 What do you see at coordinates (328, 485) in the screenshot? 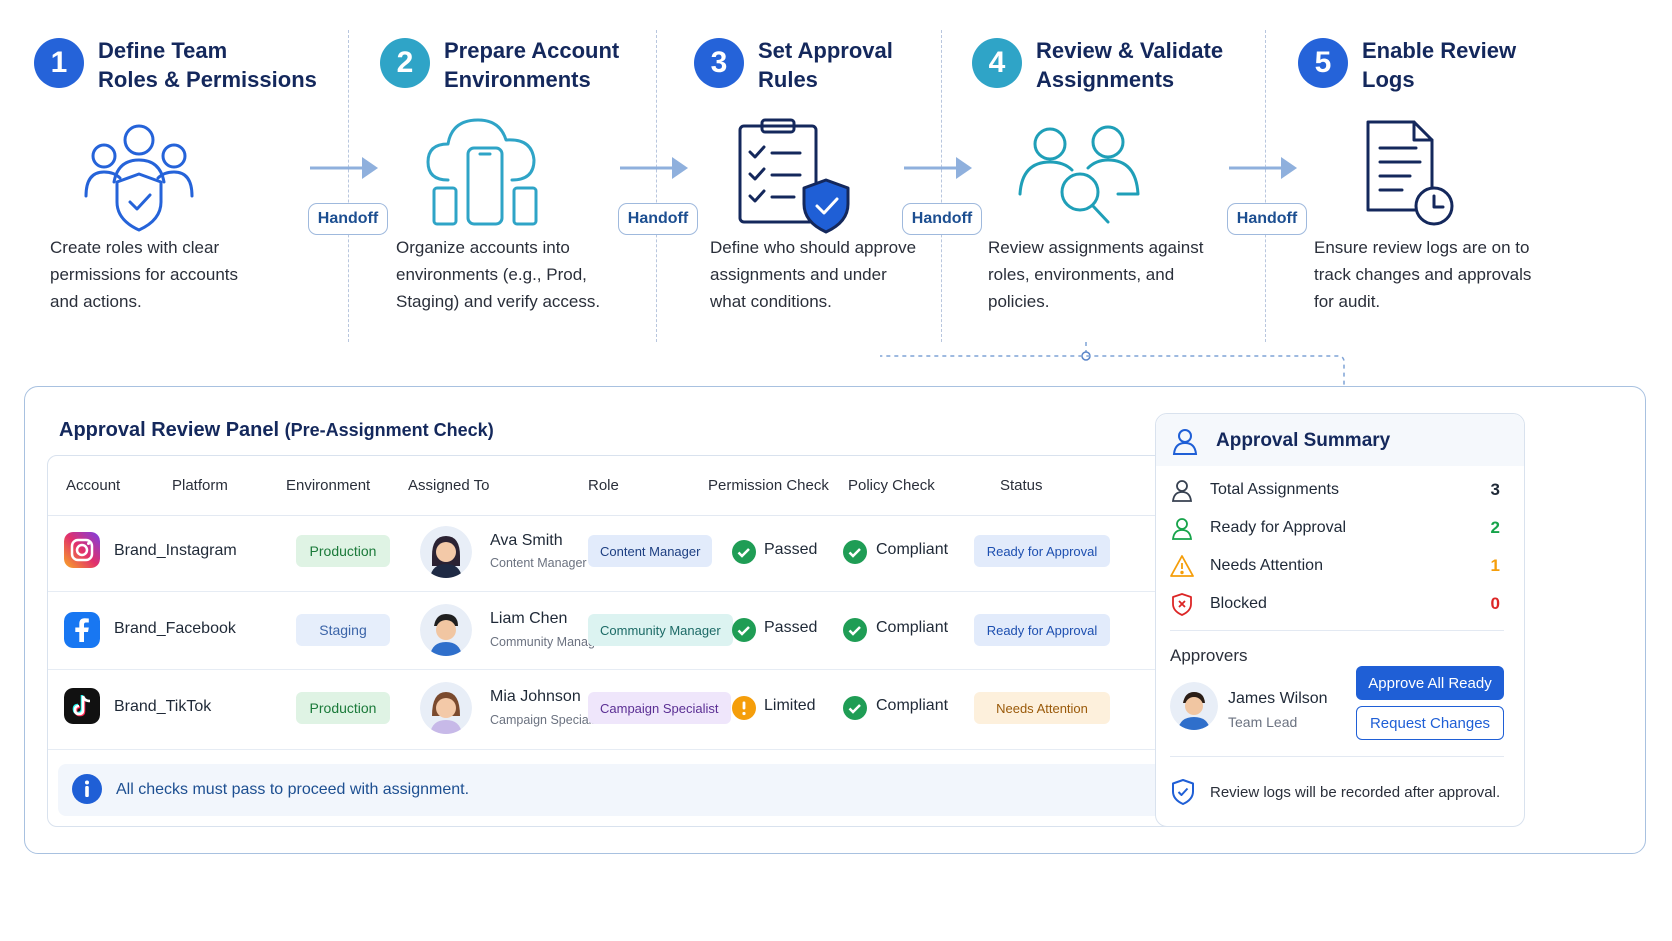
I see `column-header: Environment` at bounding box center [328, 485].